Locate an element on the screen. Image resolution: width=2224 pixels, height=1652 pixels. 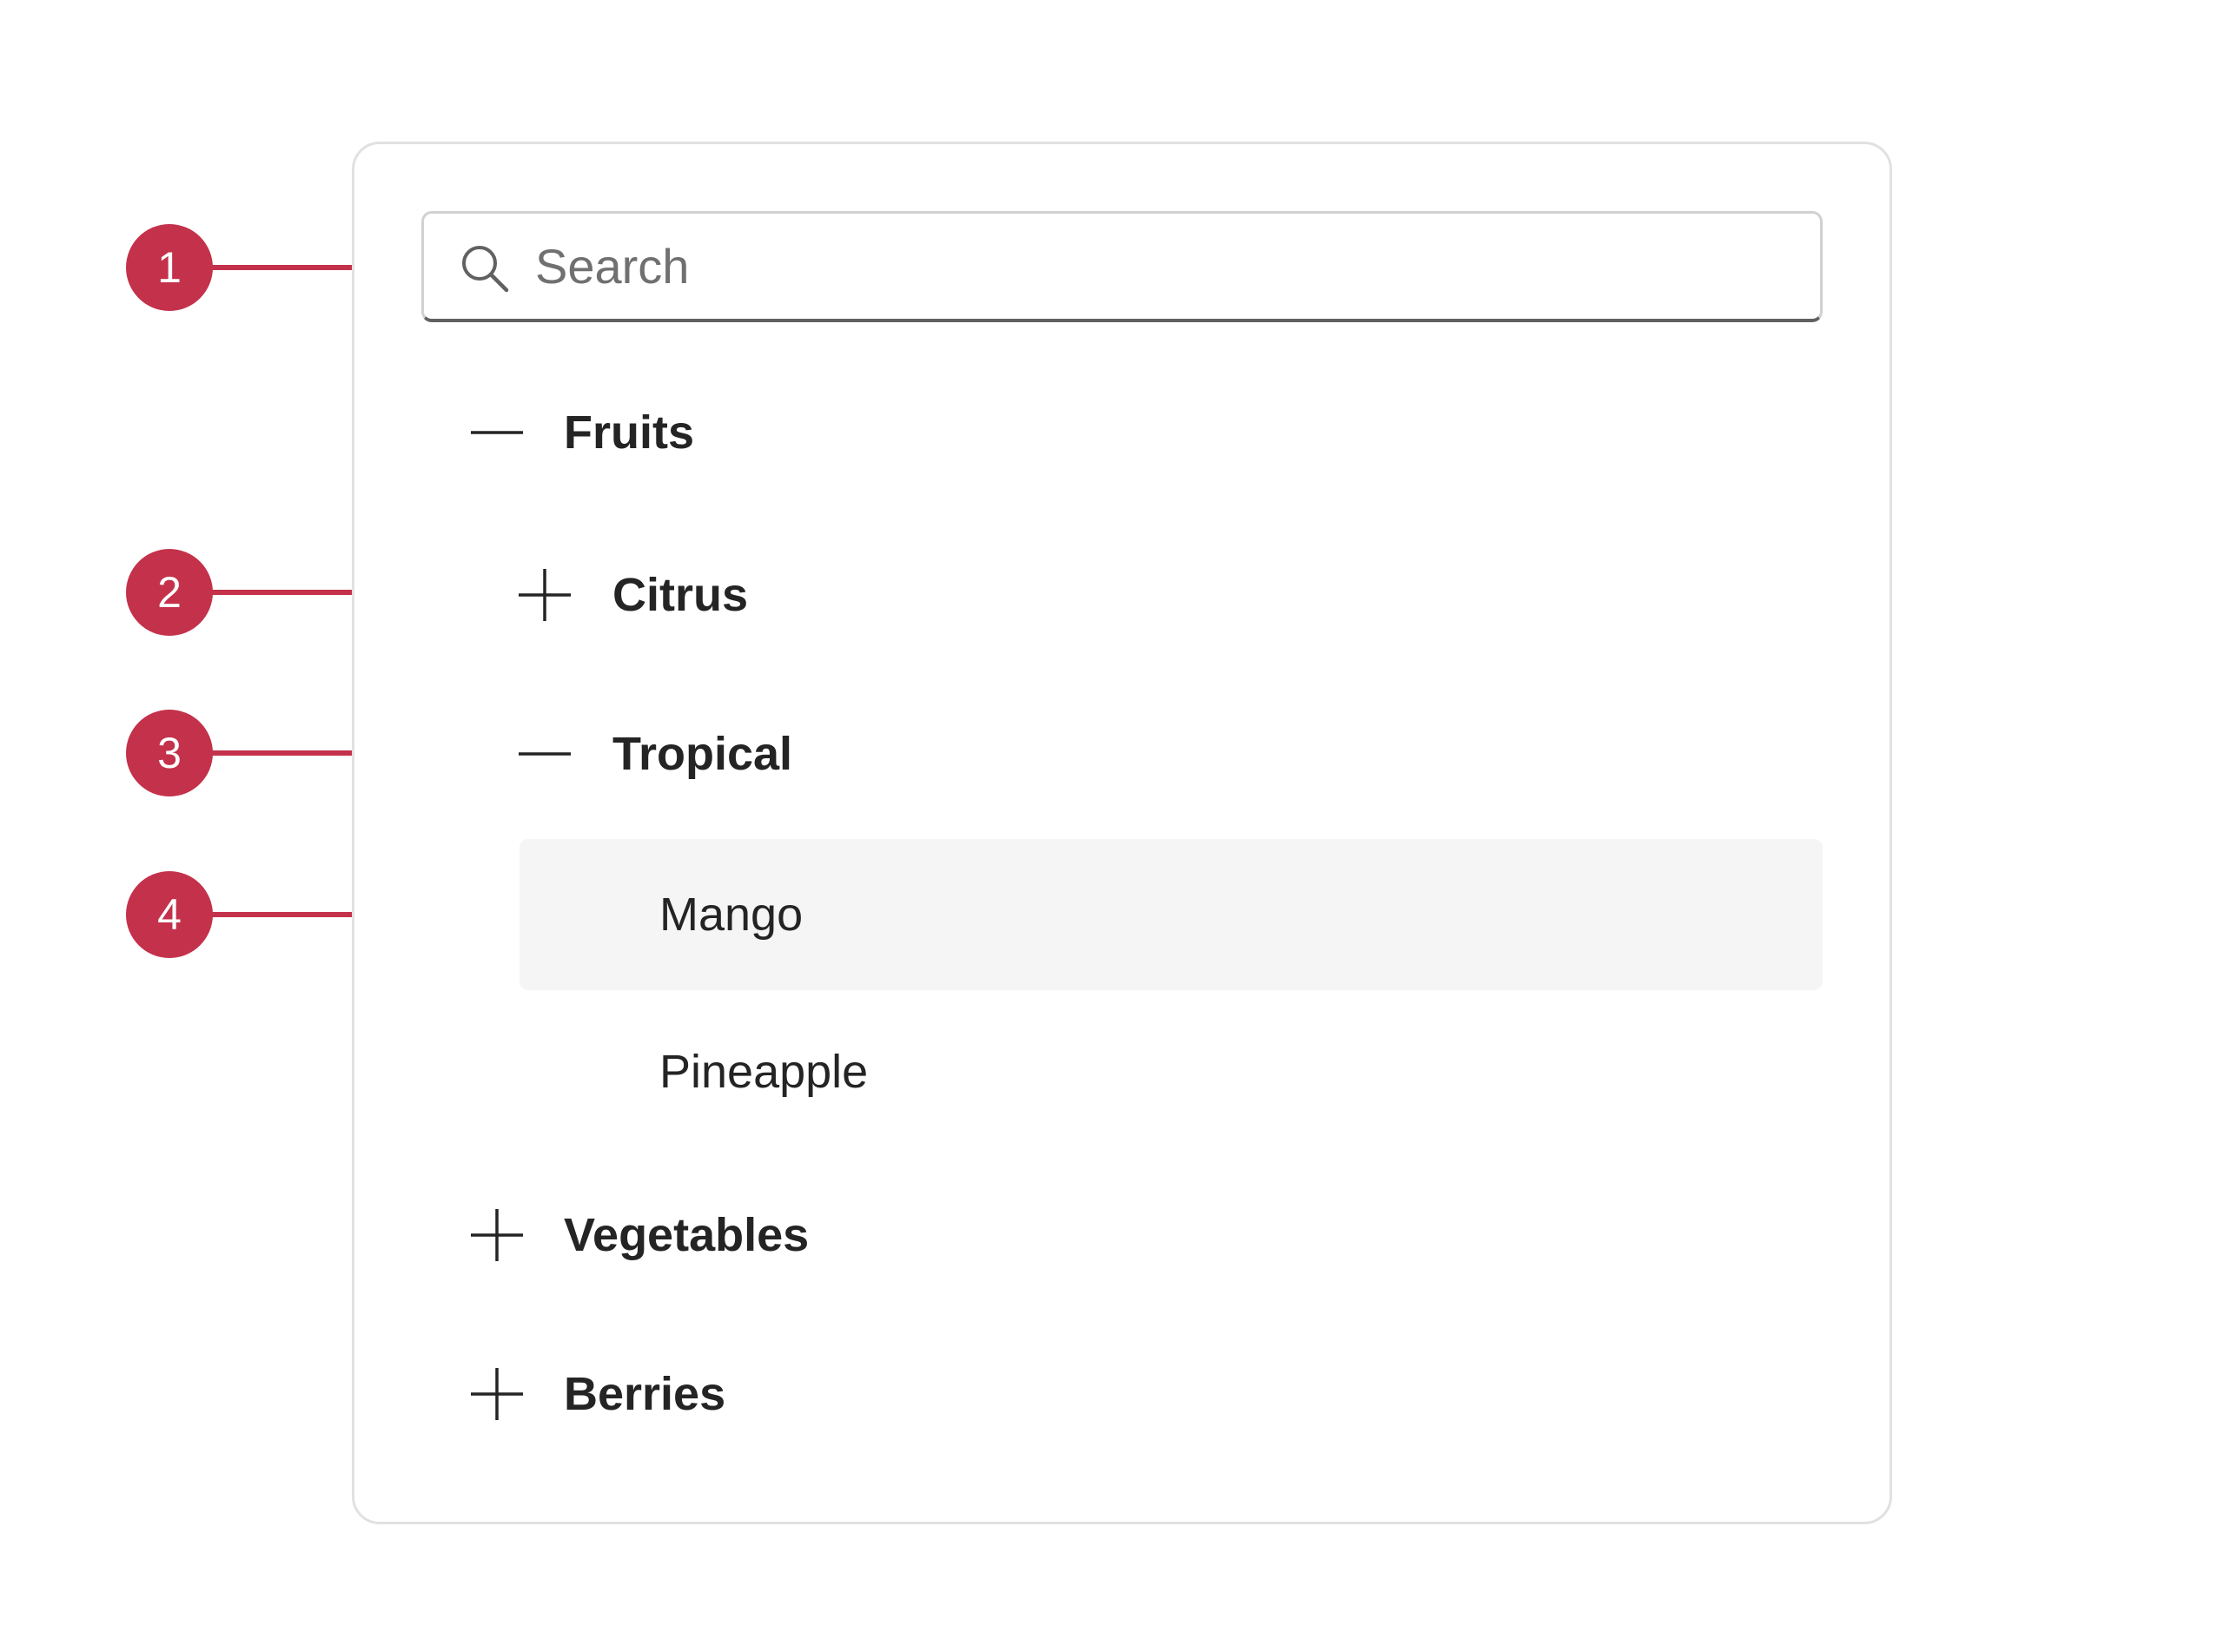
tree-item-label: Berries is located at coordinates (645, 1394).